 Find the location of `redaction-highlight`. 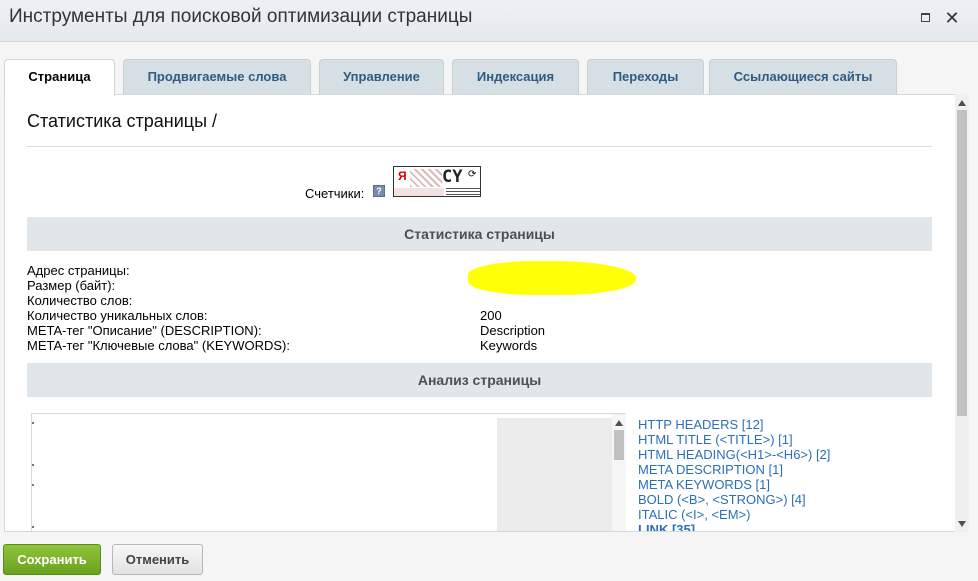

redaction-highlight is located at coordinates (552, 278).